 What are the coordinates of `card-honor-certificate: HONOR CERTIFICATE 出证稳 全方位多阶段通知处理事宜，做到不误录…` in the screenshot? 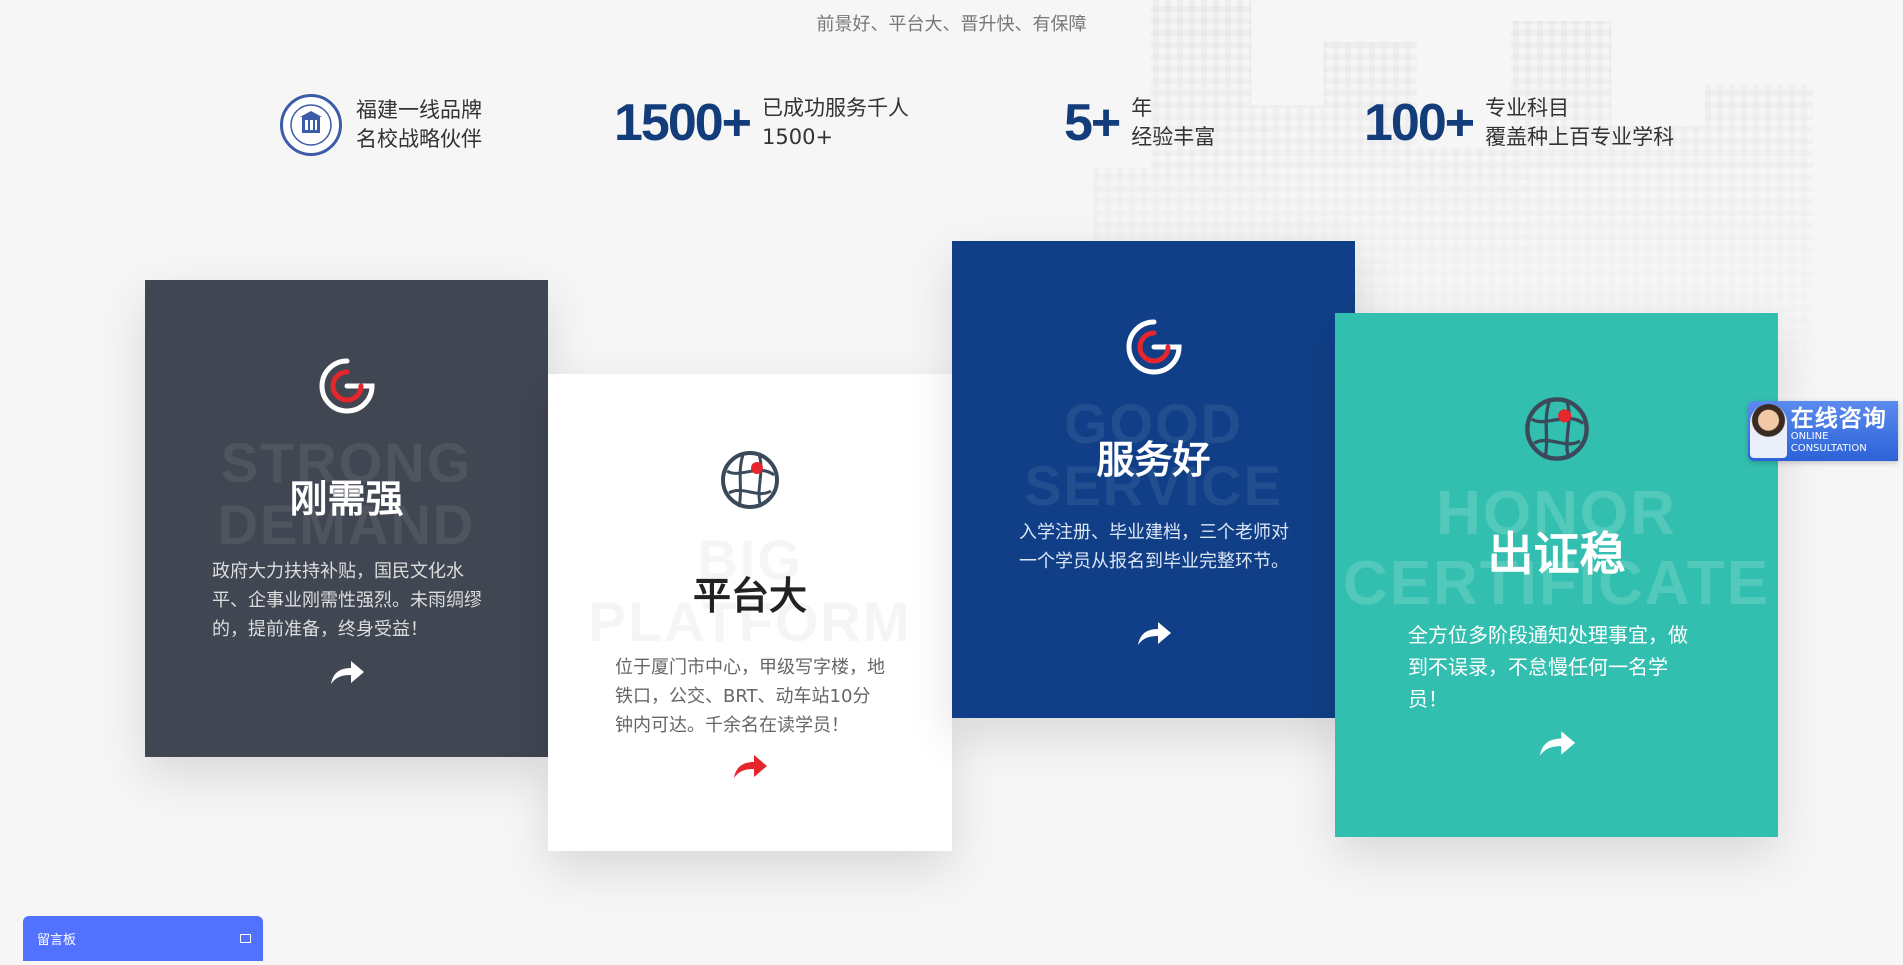 It's located at (1556, 575).